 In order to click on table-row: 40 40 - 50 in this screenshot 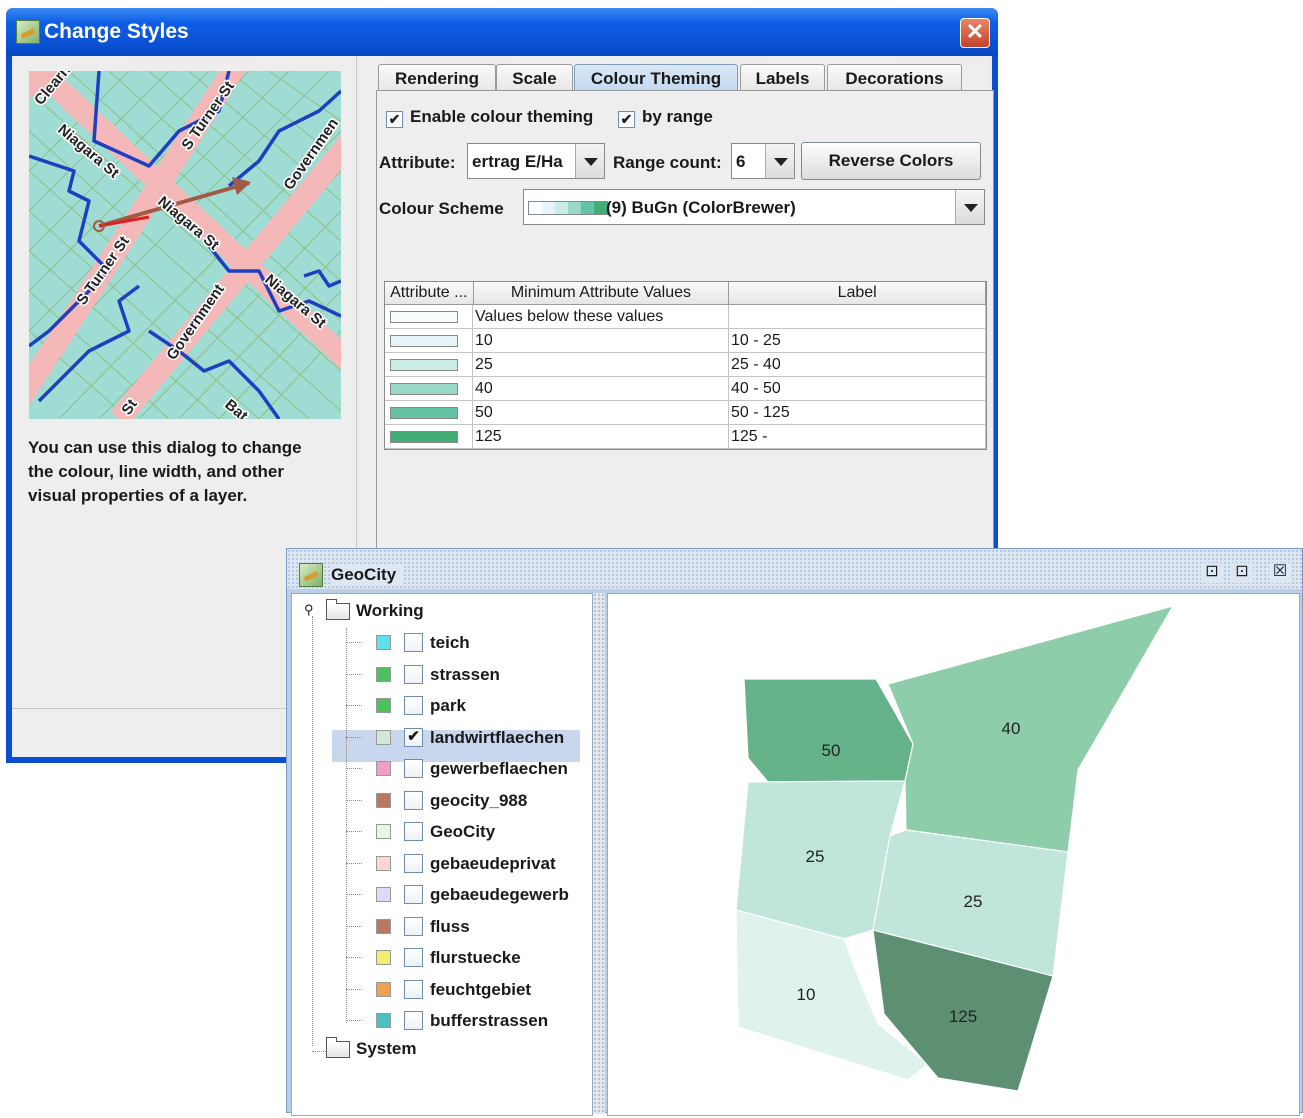, I will do `click(685, 389)`.